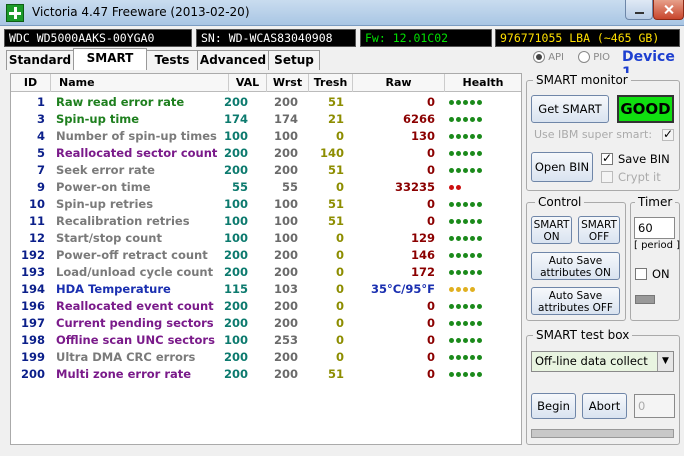 The image size is (684, 456). Describe the element at coordinates (653, 65) in the screenshot. I see `device-label: Device 1` at that location.